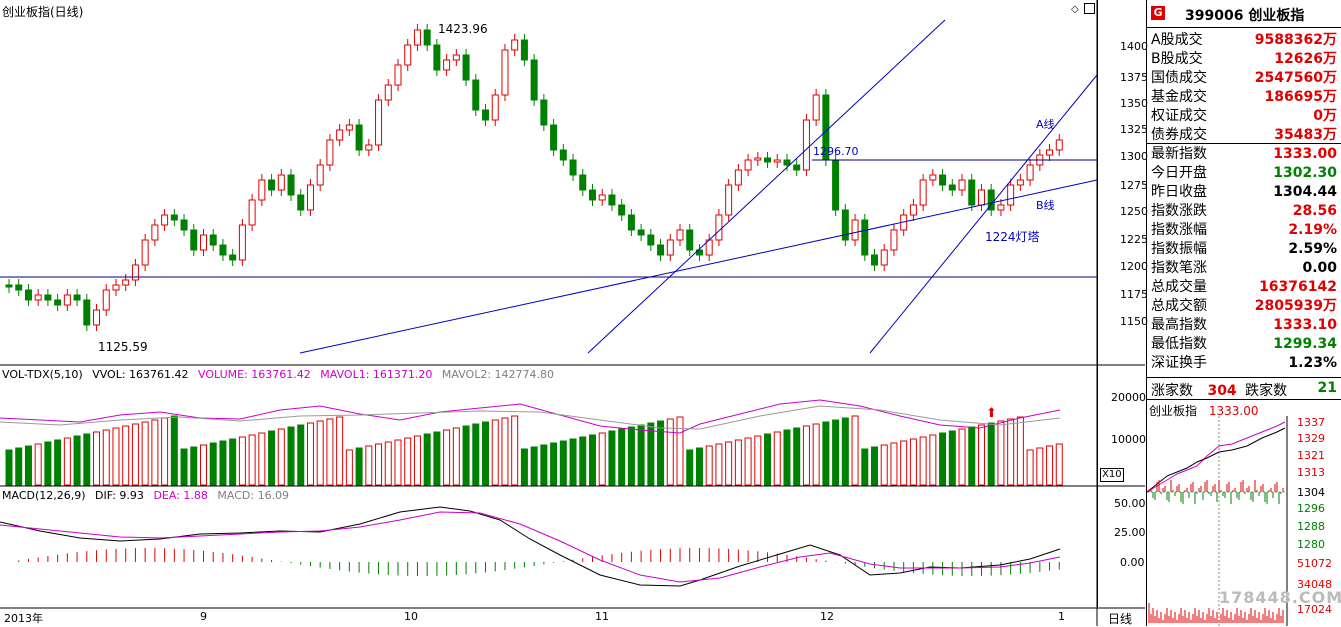 The width and height of the screenshot is (1341, 627). I want to click on stock-code: 399006, so click(1214, 16).